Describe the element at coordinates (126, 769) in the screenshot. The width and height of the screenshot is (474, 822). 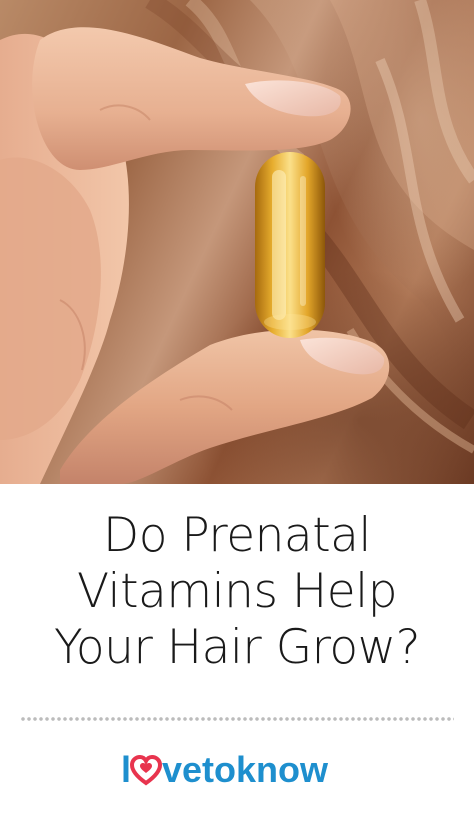
I see `logo-letter-l: l` at that location.